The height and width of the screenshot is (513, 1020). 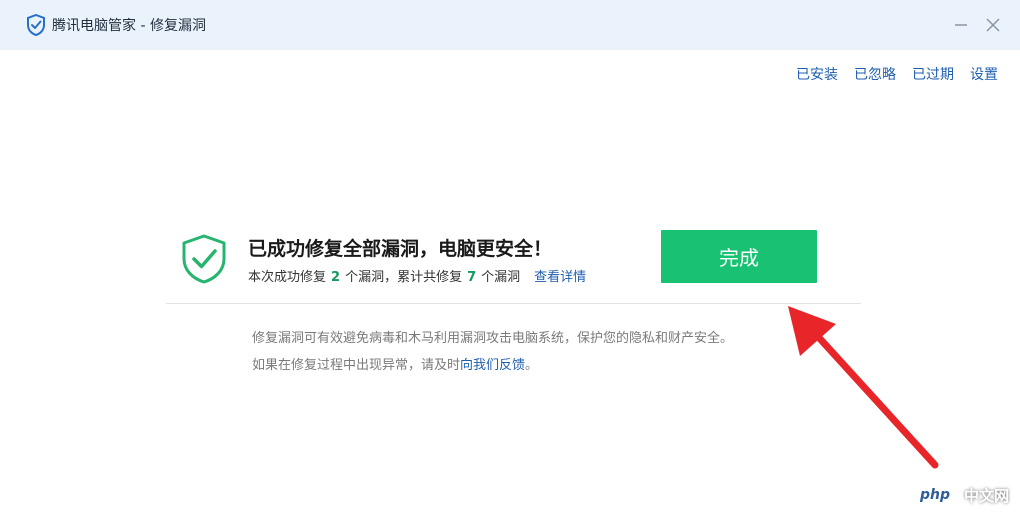 What do you see at coordinates (739, 256) in the screenshot?
I see `done-button: 完成` at bounding box center [739, 256].